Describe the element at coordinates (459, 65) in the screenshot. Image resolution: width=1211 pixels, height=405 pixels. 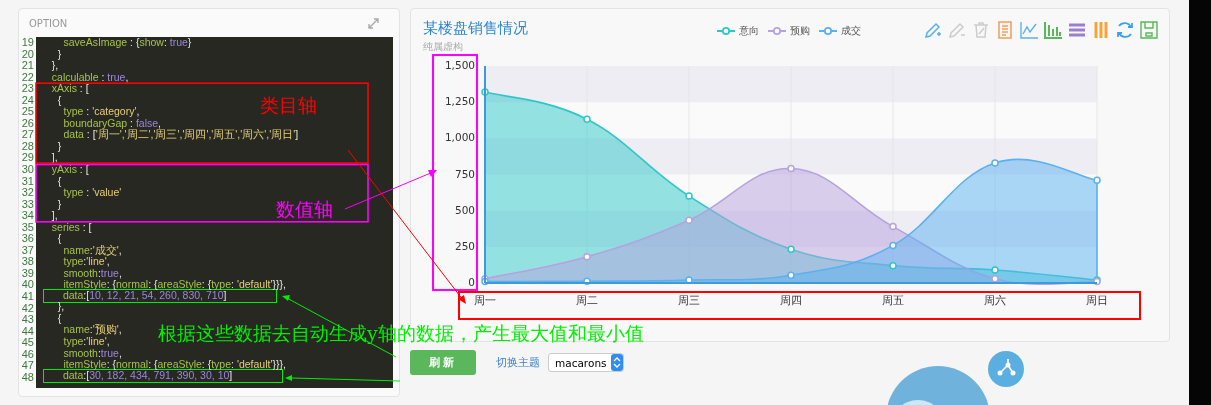
I see `y-tick-label: 1,500` at that location.